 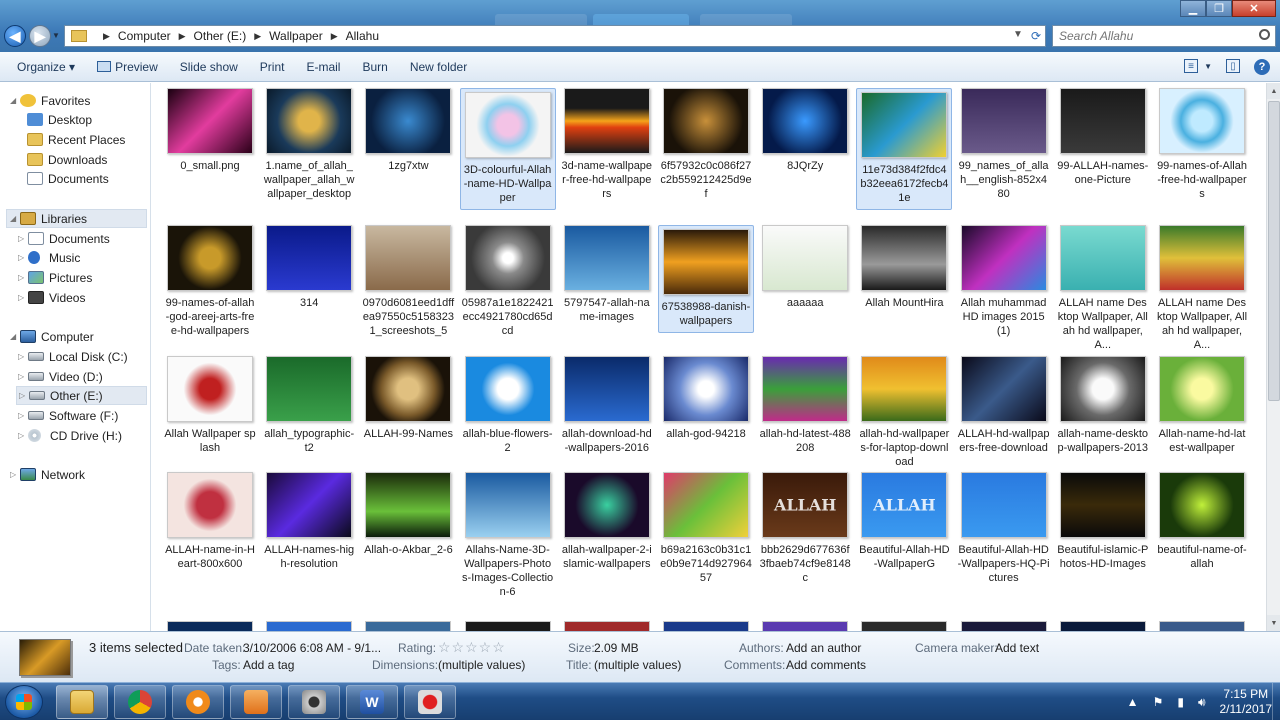 I want to click on file-thumbnail: ALLAH bbb2629d677636f3fbaeb74cf9e8148c, so click(x=805, y=528).